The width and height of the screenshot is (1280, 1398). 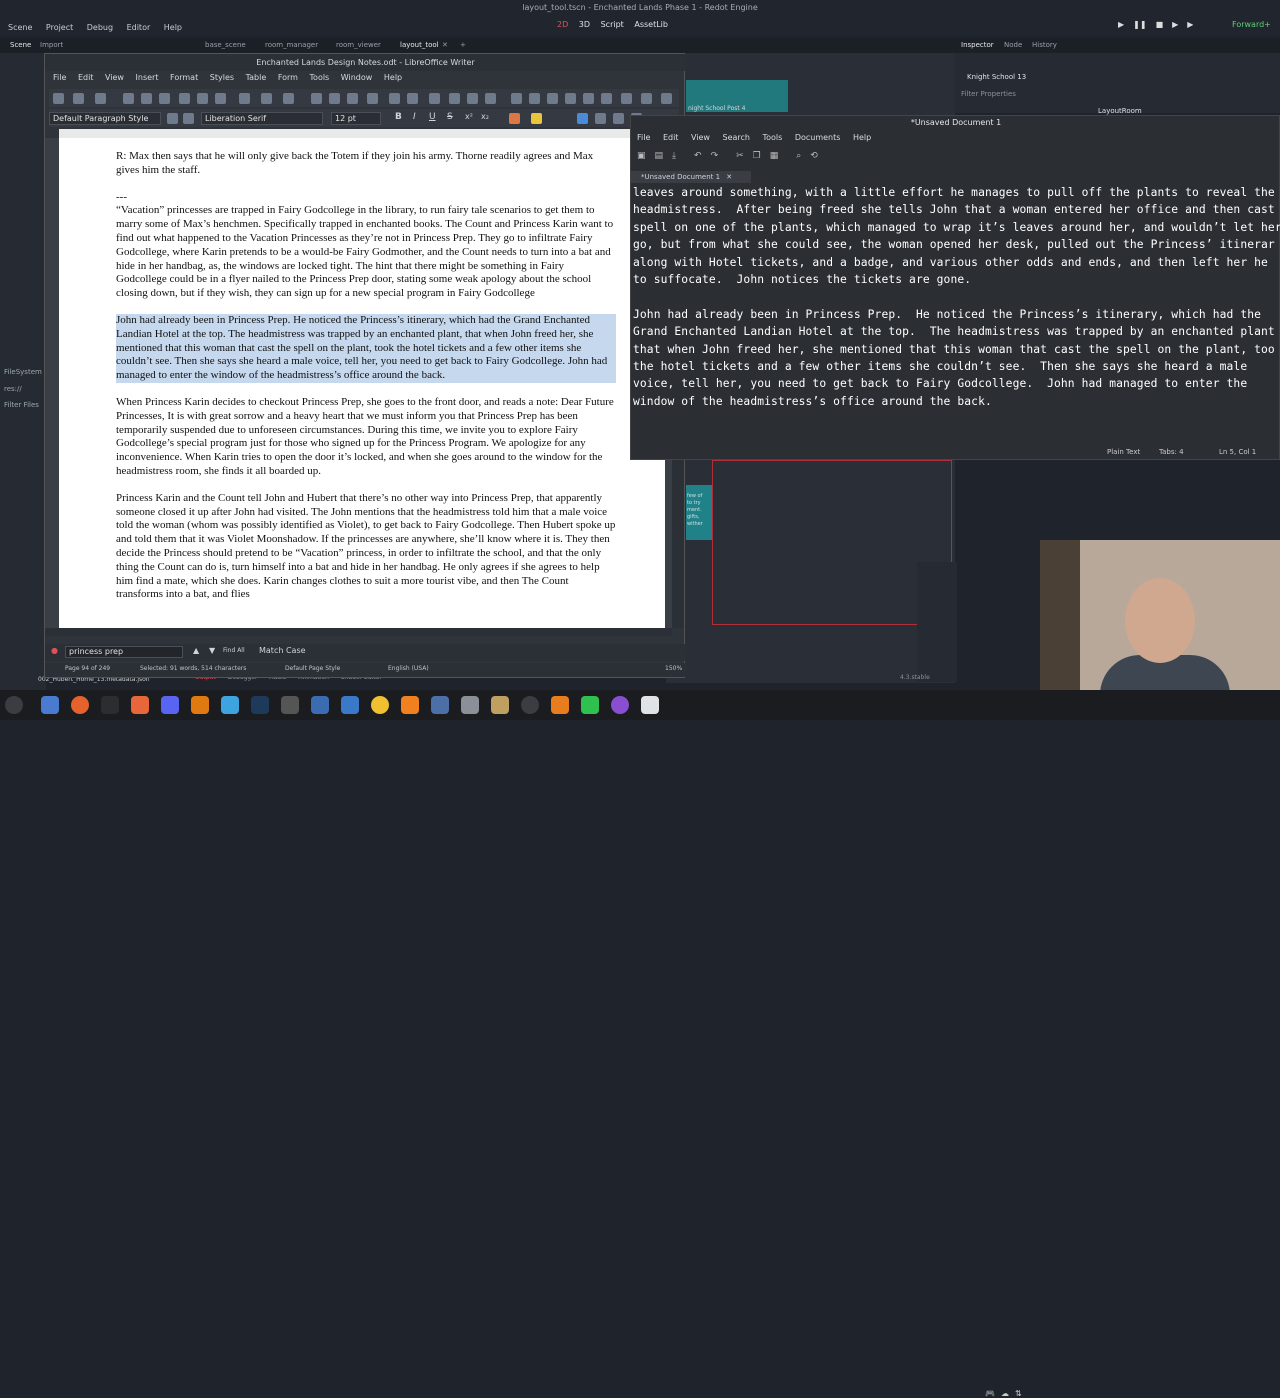 What do you see at coordinates (356, 118) in the screenshot?
I see `font-size-select: 12 pt` at bounding box center [356, 118].